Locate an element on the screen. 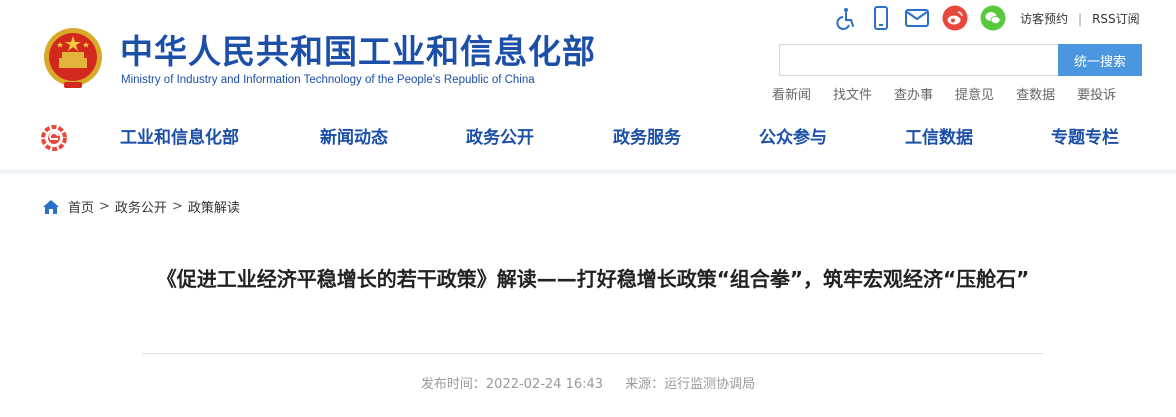 This screenshot has width=1176, height=417. quick-link-complaint: 要投诉 is located at coordinates (1096, 93).